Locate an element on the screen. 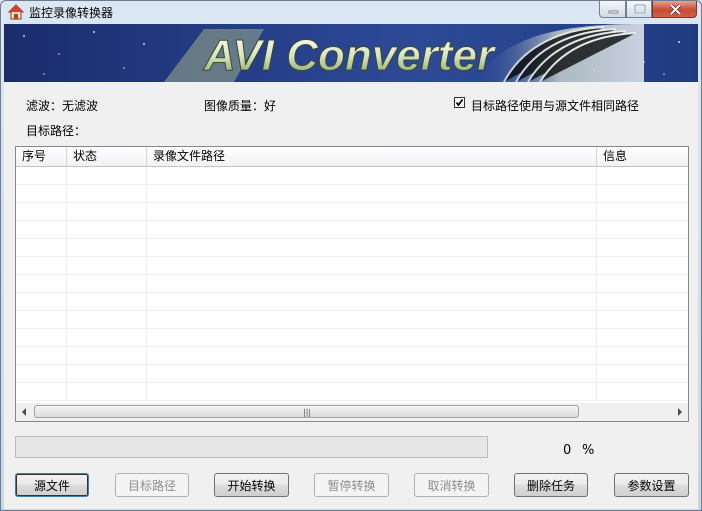 The image size is (702, 511). maximize-button is located at coordinates (639, 9).